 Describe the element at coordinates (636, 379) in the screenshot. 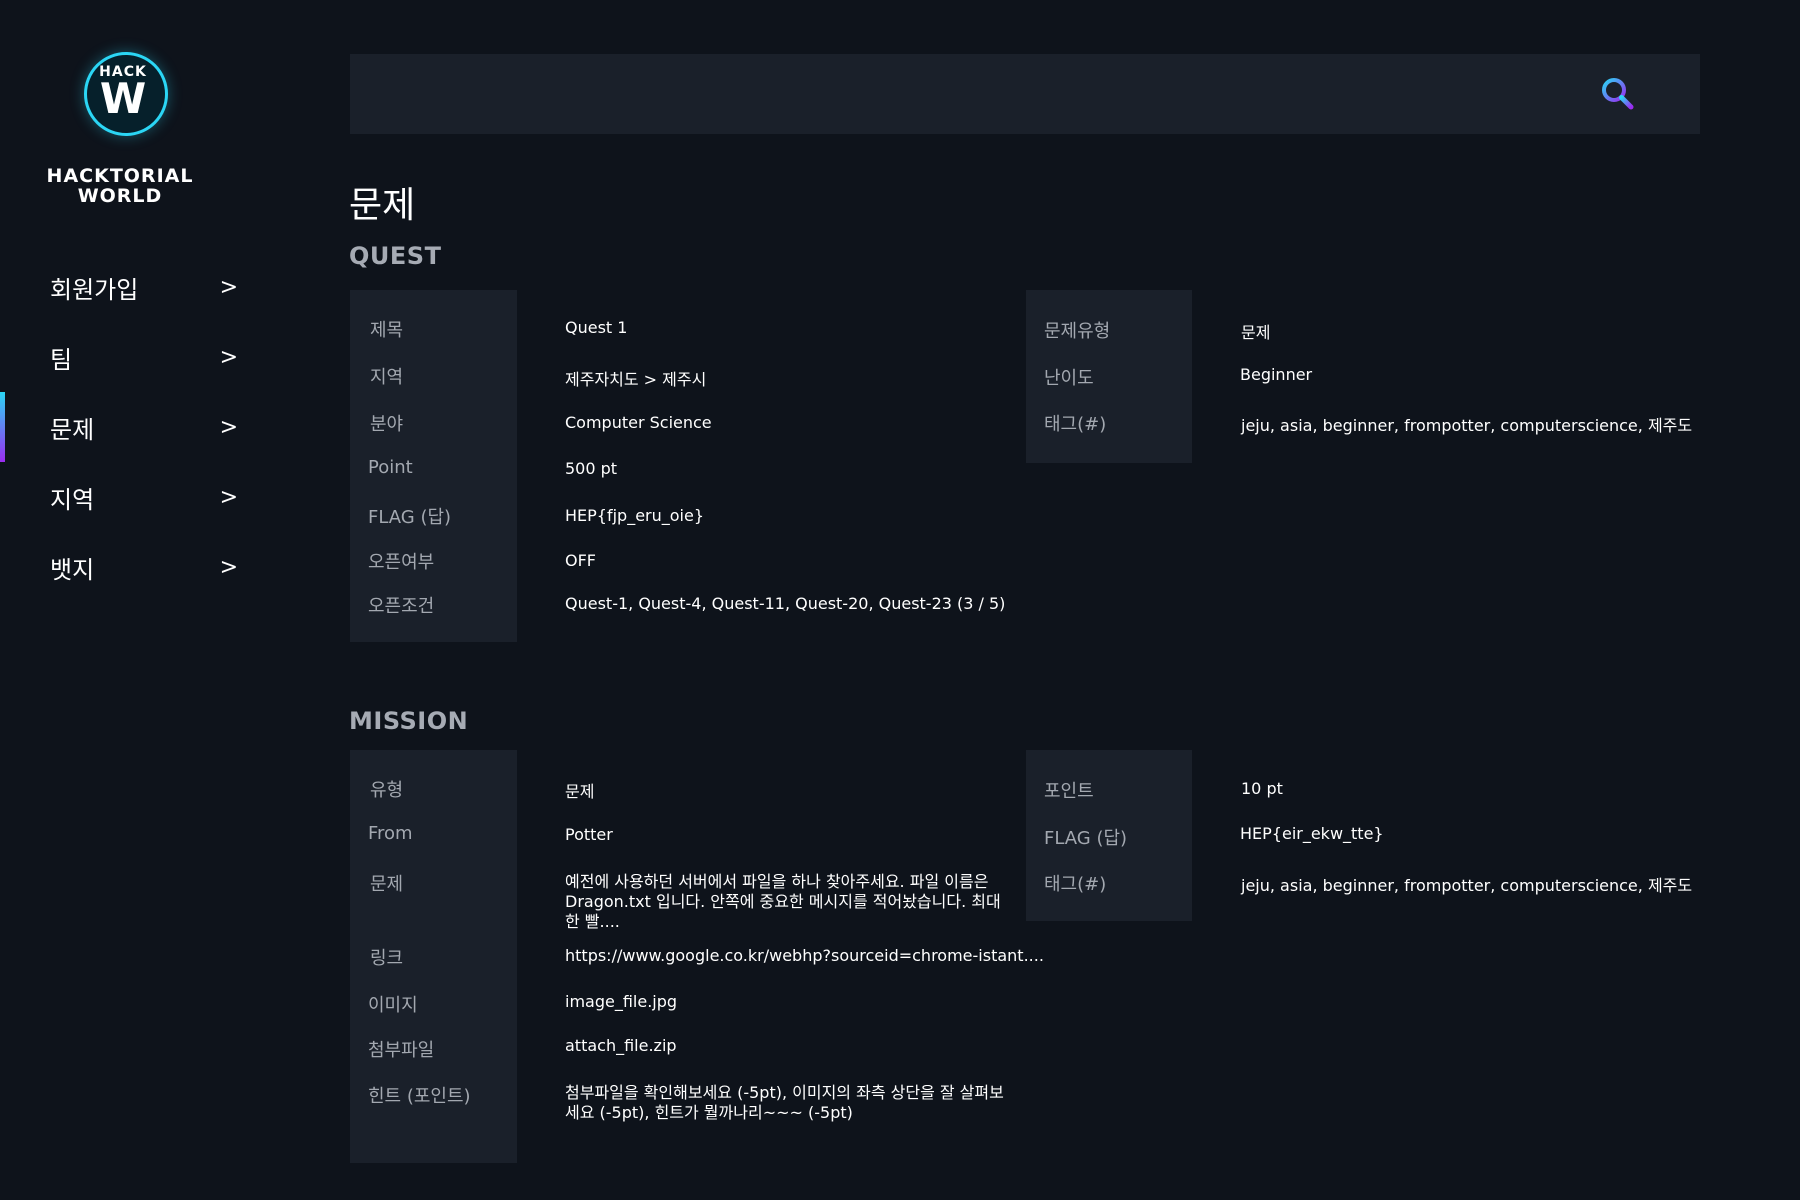

I see `quest-value-region: 제주자치도 > 제주시` at that location.